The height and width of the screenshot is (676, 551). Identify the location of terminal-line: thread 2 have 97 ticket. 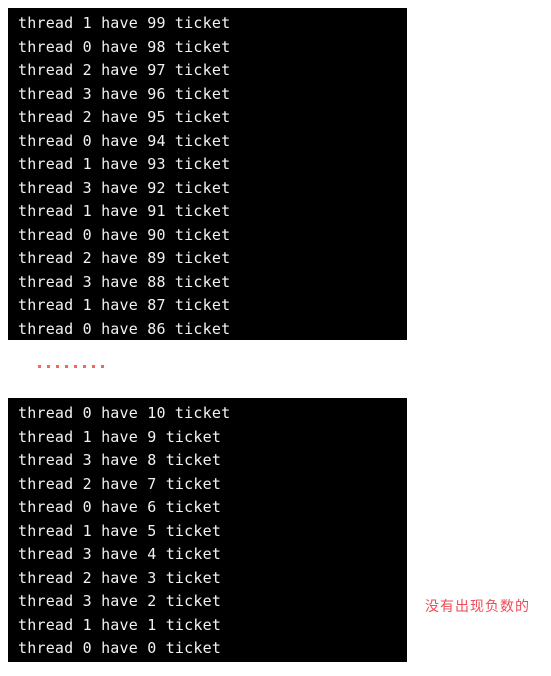
(124, 70).